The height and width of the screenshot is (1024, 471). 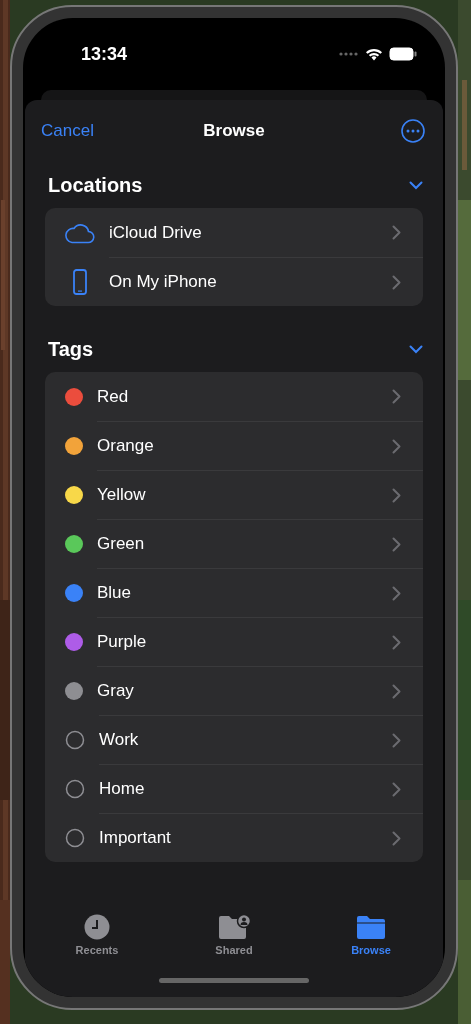 I want to click on more-icon, so click(x=413, y=131).